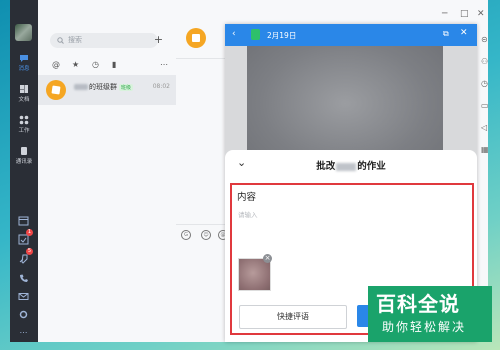 This screenshot has width=500, height=350. Describe the element at coordinates (486, 128) in the screenshot. I see `announcement-icon: ◁` at that location.